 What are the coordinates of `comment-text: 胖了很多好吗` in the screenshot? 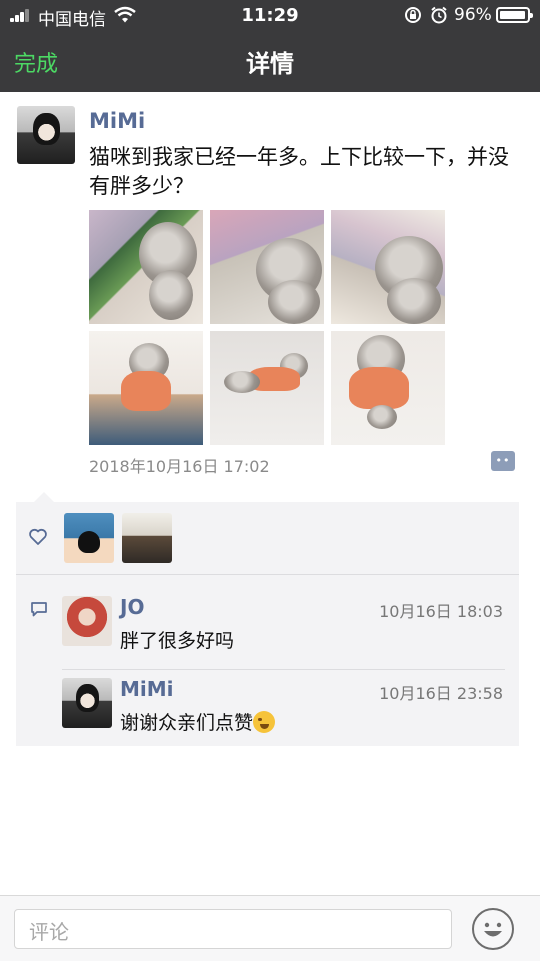 It's located at (177, 639).